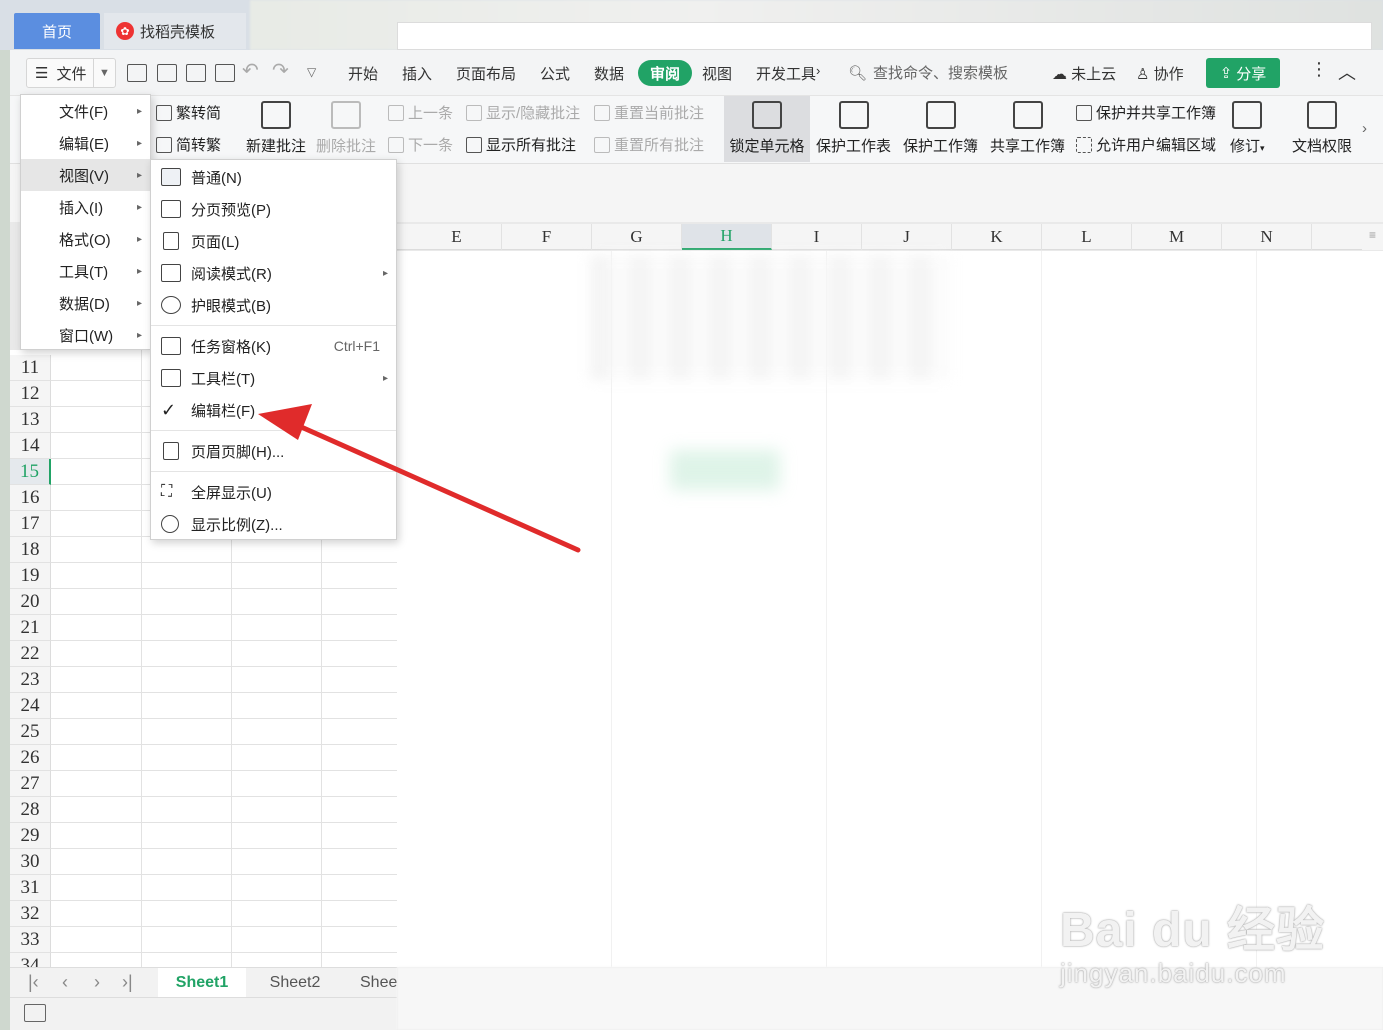 Image resolution: width=1383 pixels, height=1030 pixels. Describe the element at coordinates (363, 73) in the screenshot. I see `tab-start: 开始` at that location.